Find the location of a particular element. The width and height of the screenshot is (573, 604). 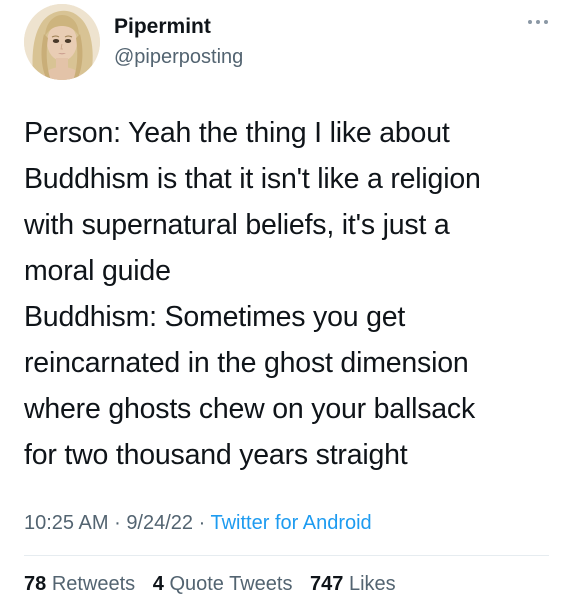

tweet-text-line: where ghosts chew on your ballsack is located at coordinates (250, 409).